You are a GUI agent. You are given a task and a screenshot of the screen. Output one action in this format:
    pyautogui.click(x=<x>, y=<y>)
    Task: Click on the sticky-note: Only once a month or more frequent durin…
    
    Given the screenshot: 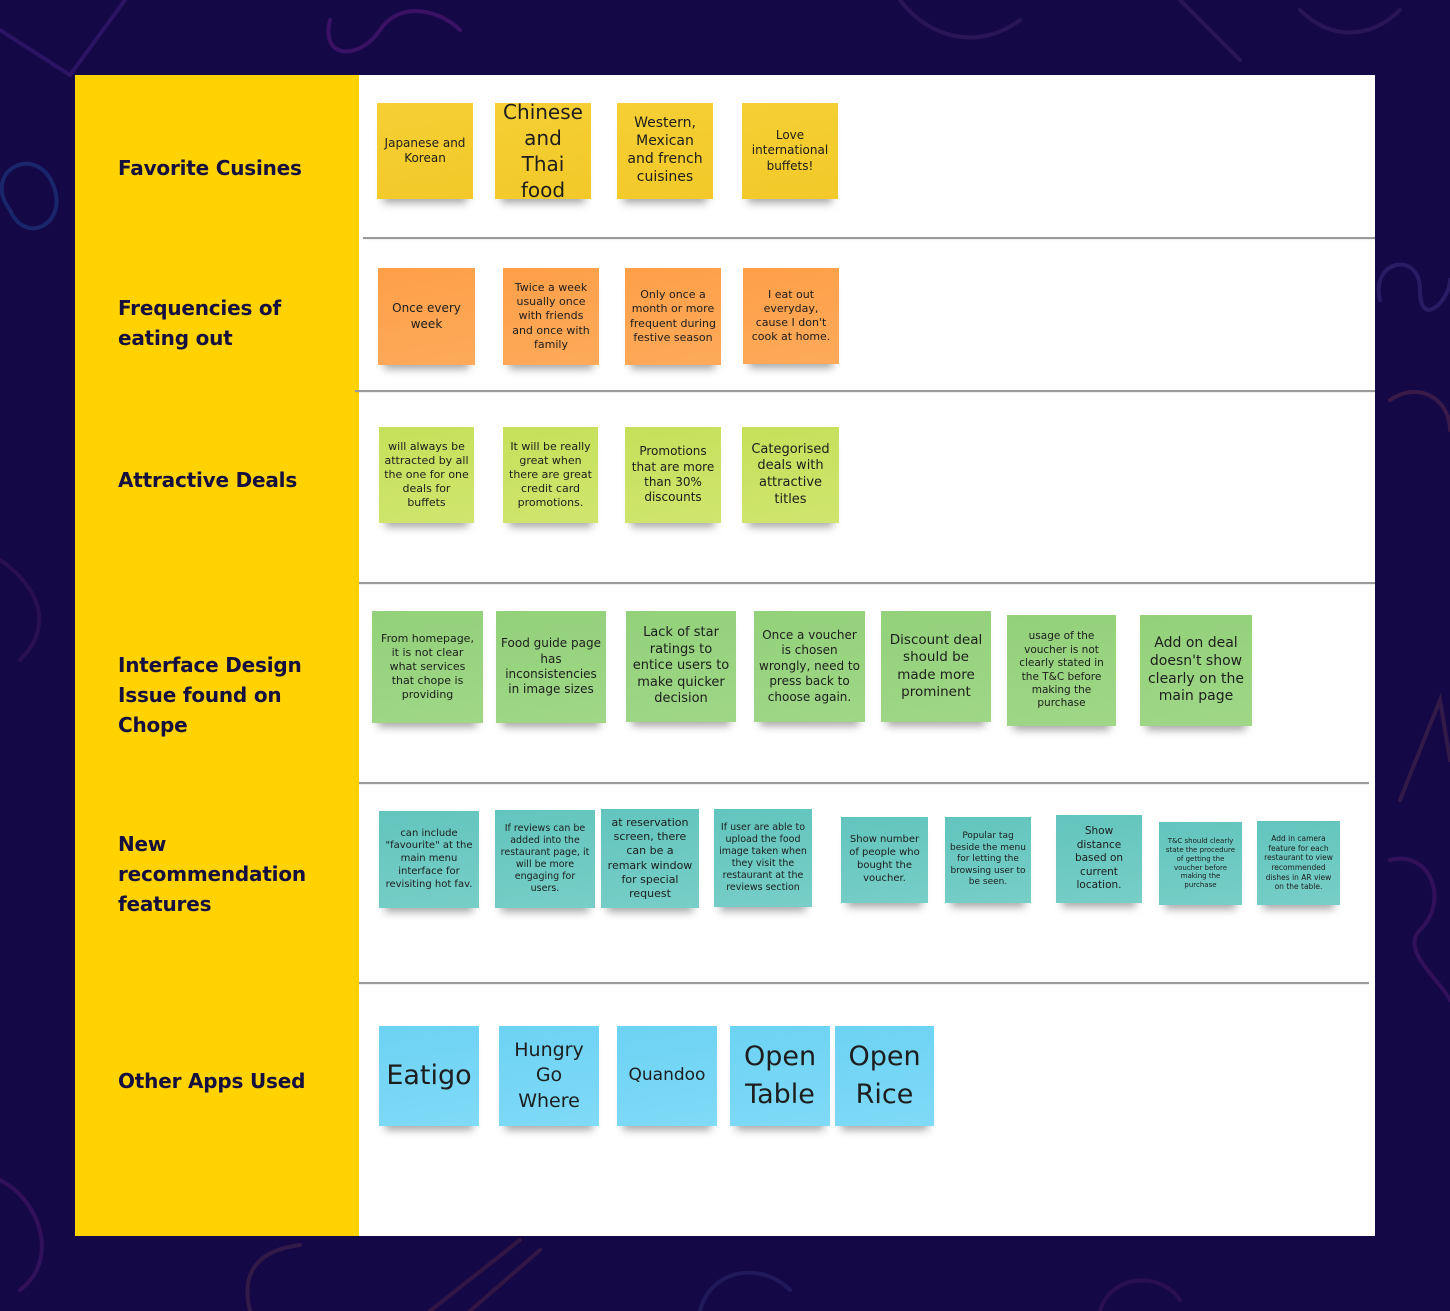 What is the action you would take?
    pyautogui.click(x=673, y=316)
    